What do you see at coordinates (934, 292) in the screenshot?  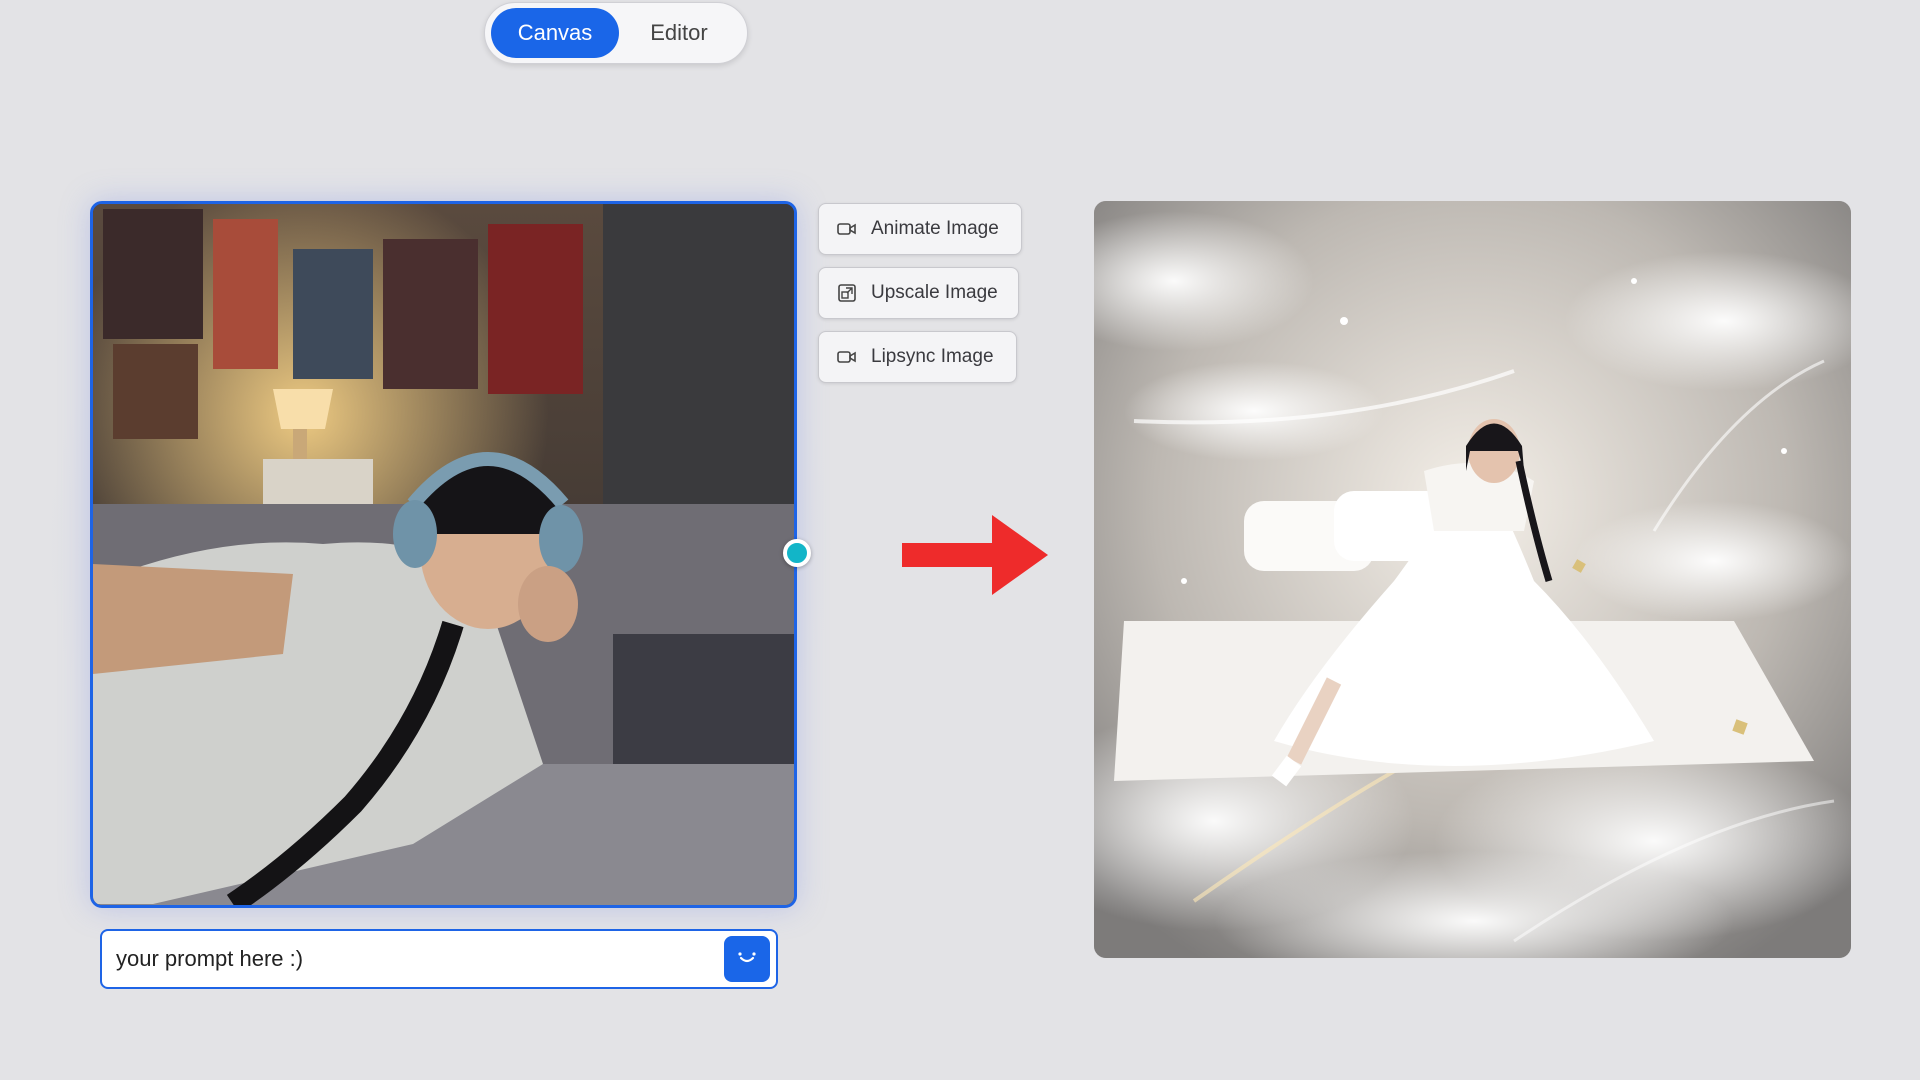 I see `upscale-image-label: Upscale Image` at bounding box center [934, 292].